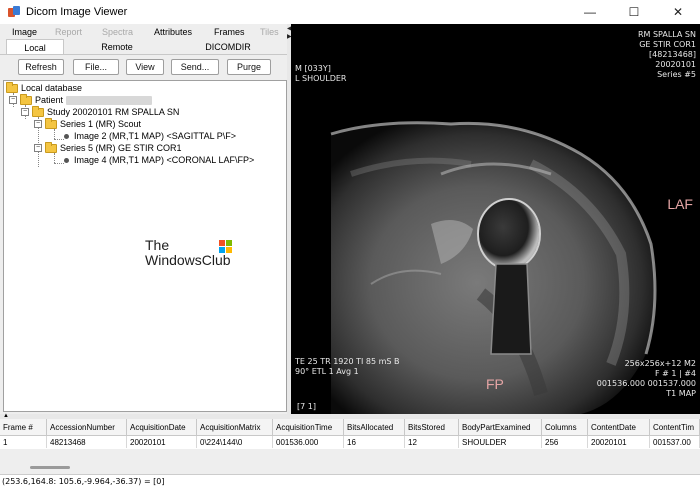 This screenshot has width=700, height=487. I want to click on orientation-right: LAF, so click(680, 204).